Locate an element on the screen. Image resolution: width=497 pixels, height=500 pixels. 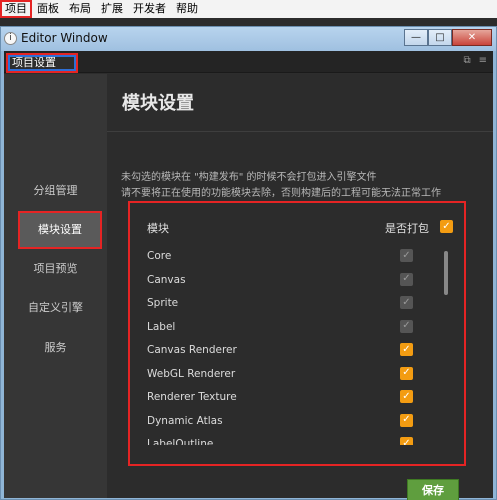
popout-icon: ⧉ is located at coordinates (466, 60).